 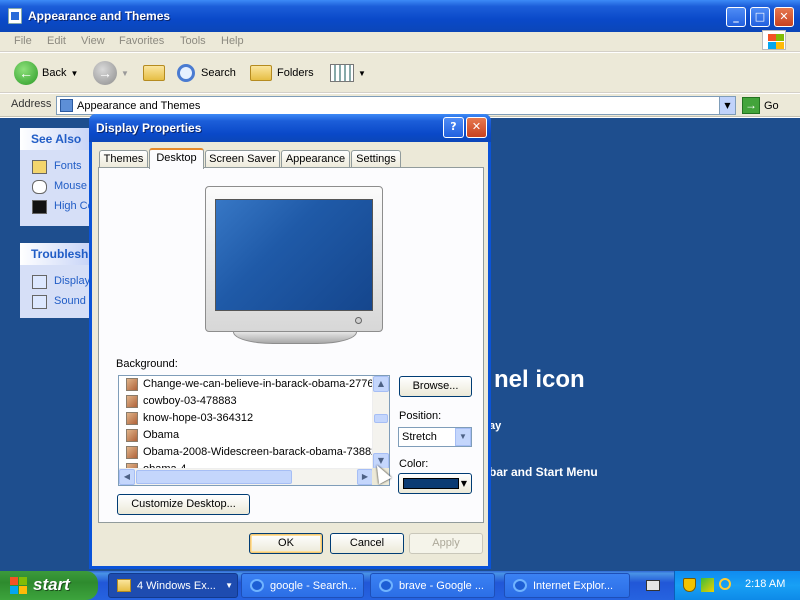 What do you see at coordinates (51, 584) in the screenshot?
I see `start-label: start` at bounding box center [51, 584].